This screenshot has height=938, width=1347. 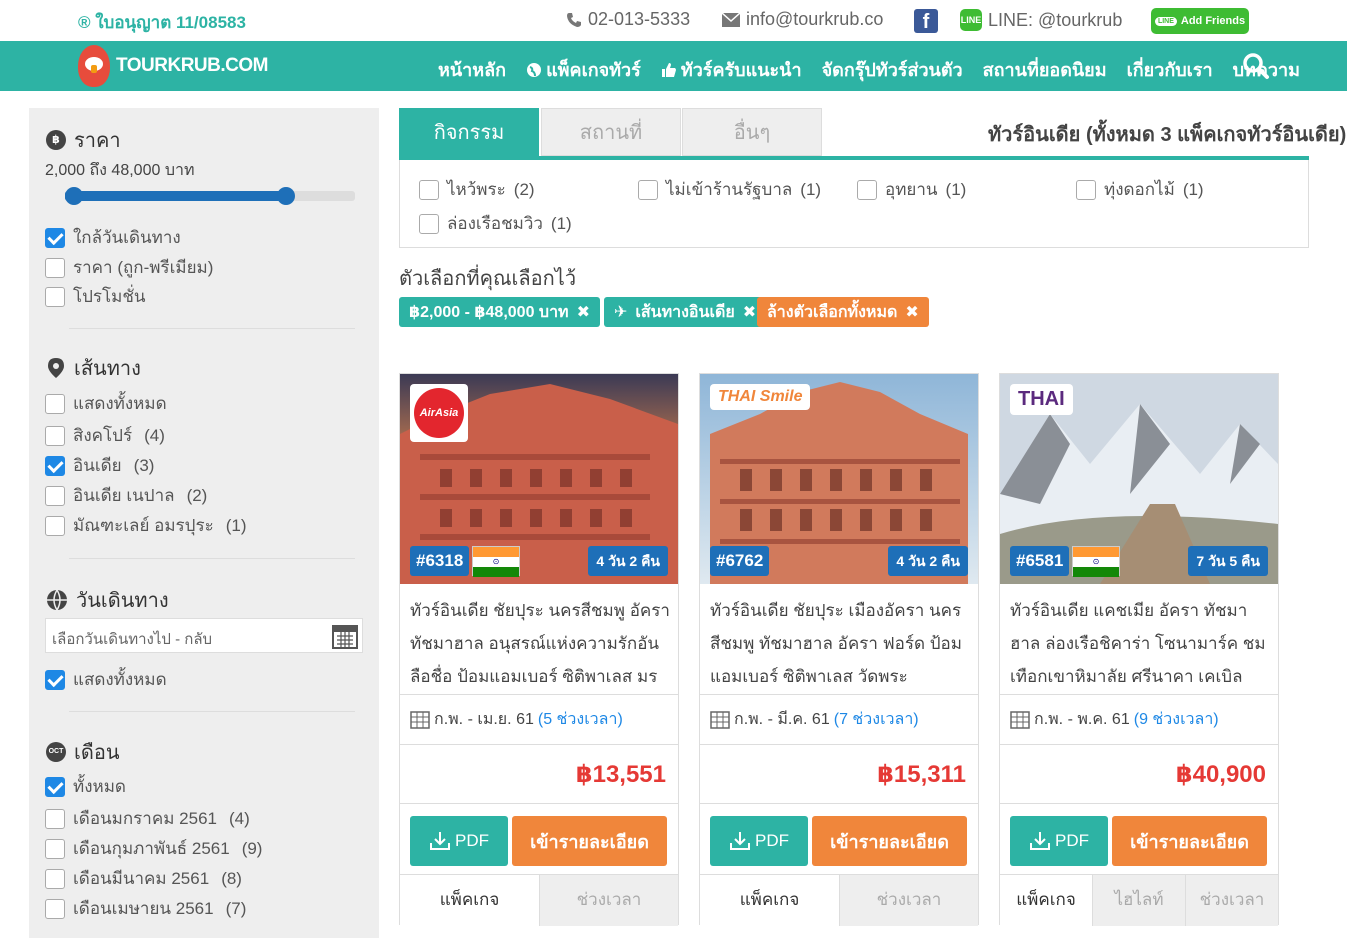 What do you see at coordinates (1055, 19) in the screenshot?
I see `line-id: LINE: @tourkrub` at bounding box center [1055, 19].